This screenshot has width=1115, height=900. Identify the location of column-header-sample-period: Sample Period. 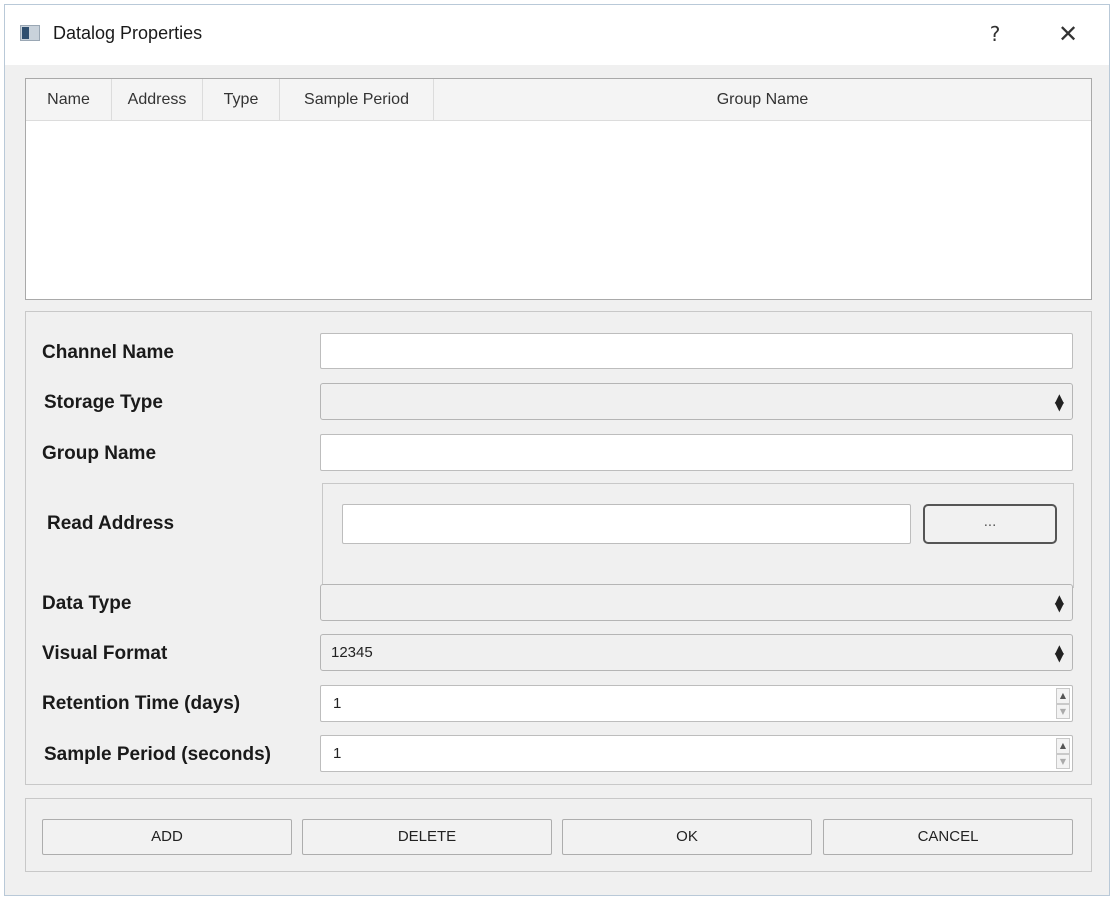
(357, 100).